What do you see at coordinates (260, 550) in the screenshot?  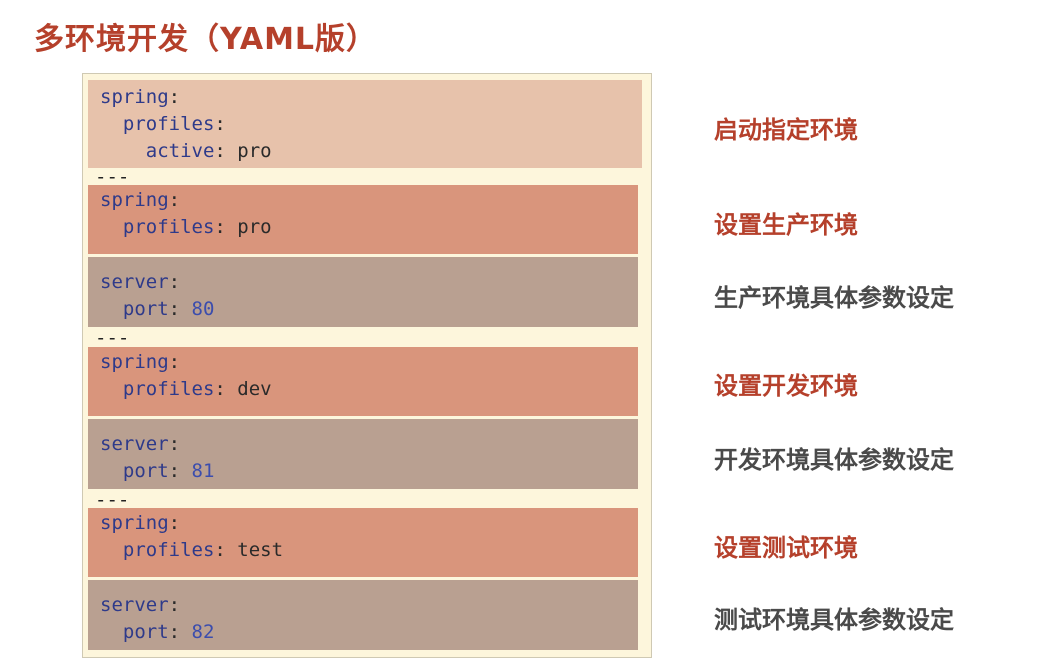 I see `yaml-value: test` at bounding box center [260, 550].